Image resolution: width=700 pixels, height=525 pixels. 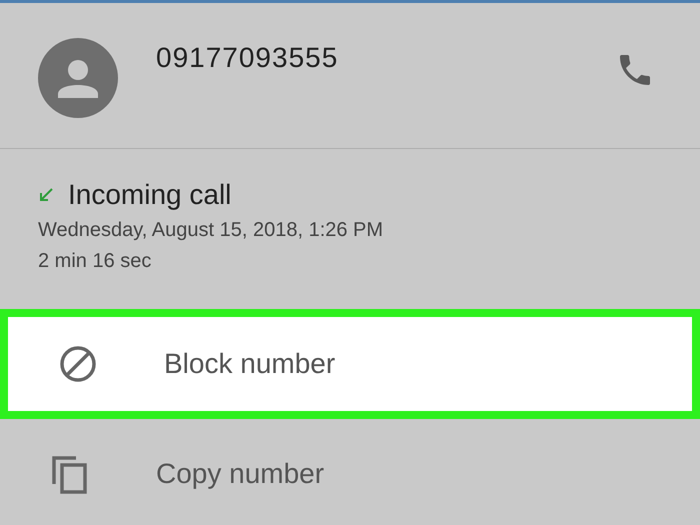 I want to click on call-duration: 2 min 16 sec, so click(x=95, y=261).